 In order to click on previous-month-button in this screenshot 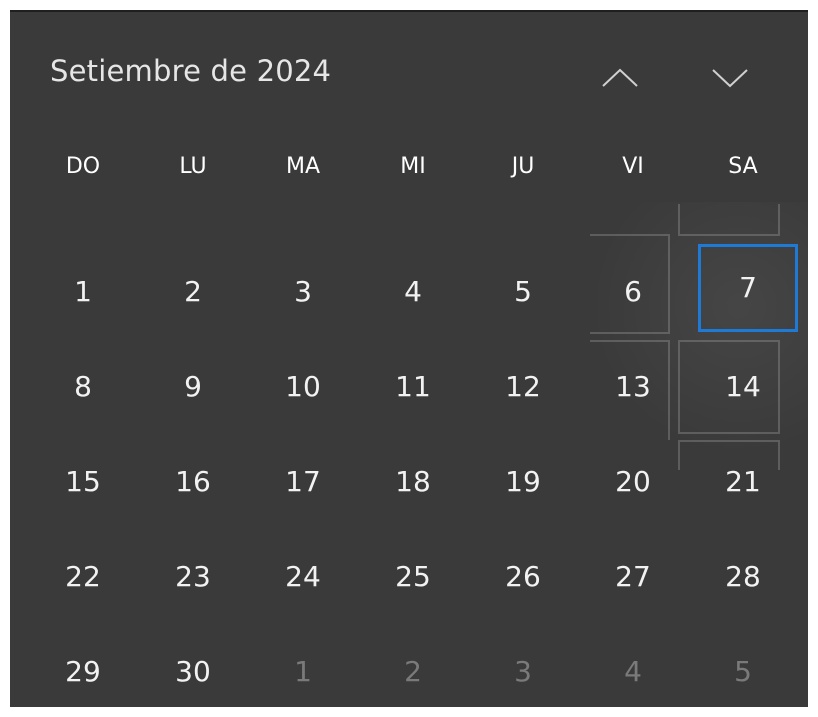, I will do `click(620, 78)`.